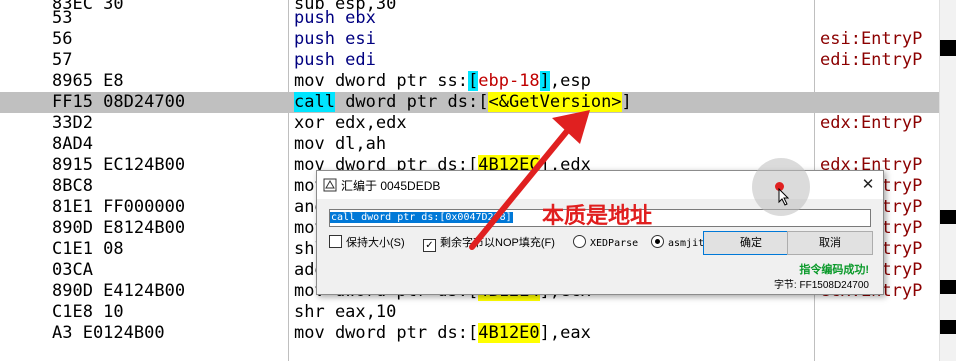 This screenshot has height=361, width=956. I want to click on instruction-bytes: 56, so click(62, 39).